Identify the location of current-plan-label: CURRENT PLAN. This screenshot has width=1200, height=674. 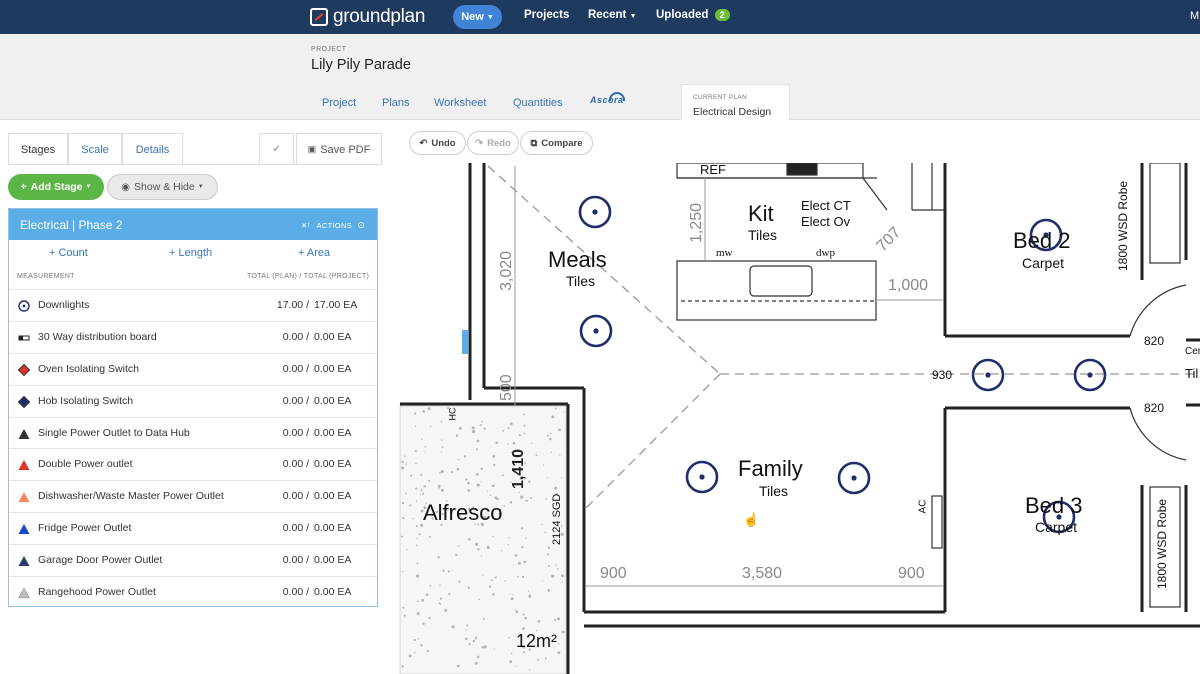
(720, 97).